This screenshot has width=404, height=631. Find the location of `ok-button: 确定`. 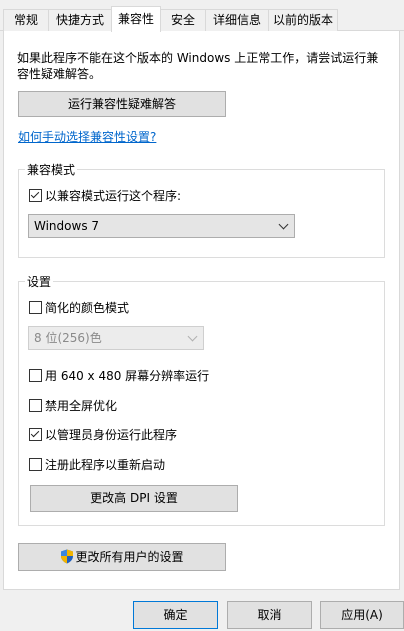

ok-button: 确定 is located at coordinates (175, 615).